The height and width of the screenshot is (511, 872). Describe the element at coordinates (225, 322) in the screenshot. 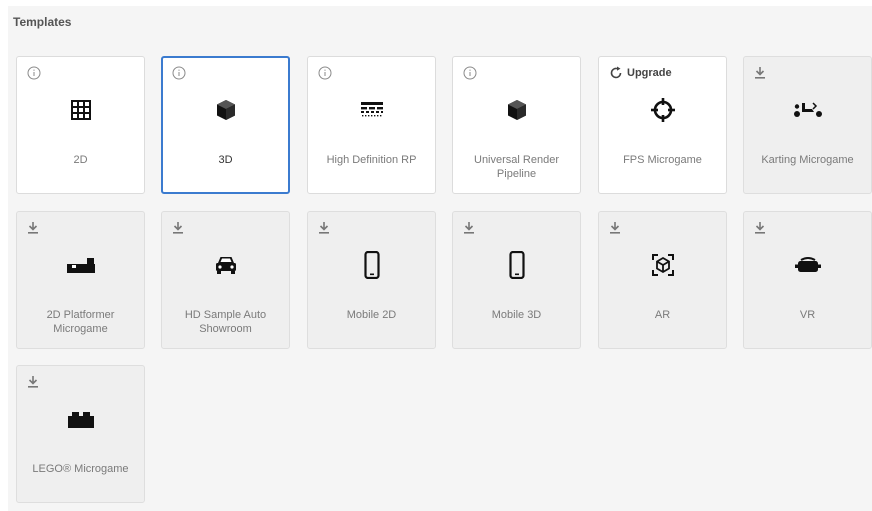

I see `template-label: HD Sample Auto Showroom` at that location.